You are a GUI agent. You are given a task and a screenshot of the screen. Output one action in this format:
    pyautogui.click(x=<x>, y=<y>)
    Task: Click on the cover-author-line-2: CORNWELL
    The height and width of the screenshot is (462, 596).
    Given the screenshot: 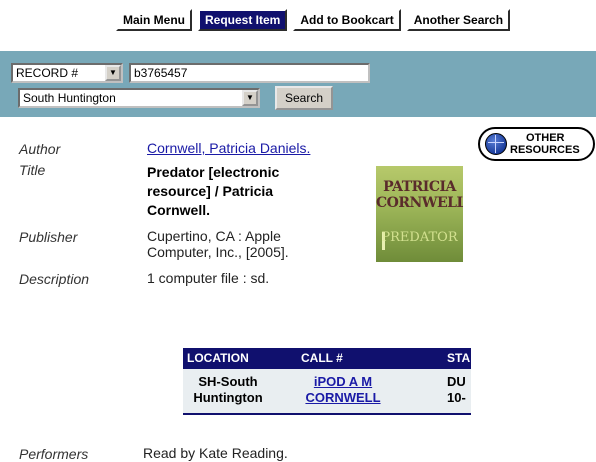 What is the action you would take?
    pyautogui.click(x=419, y=203)
    